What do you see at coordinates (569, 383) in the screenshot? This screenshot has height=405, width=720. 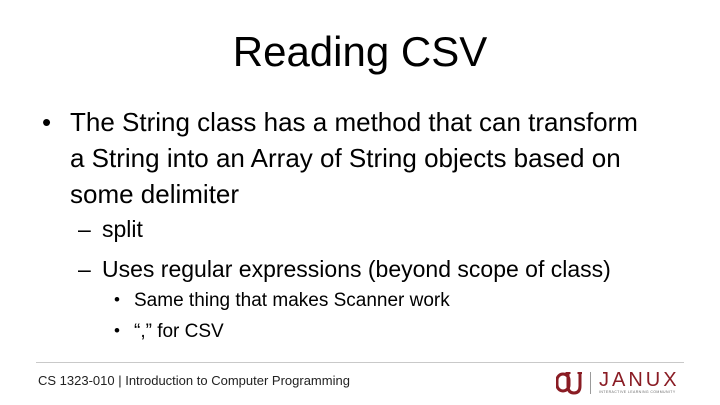 I see `ou-logo-icon` at bounding box center [569, 383].